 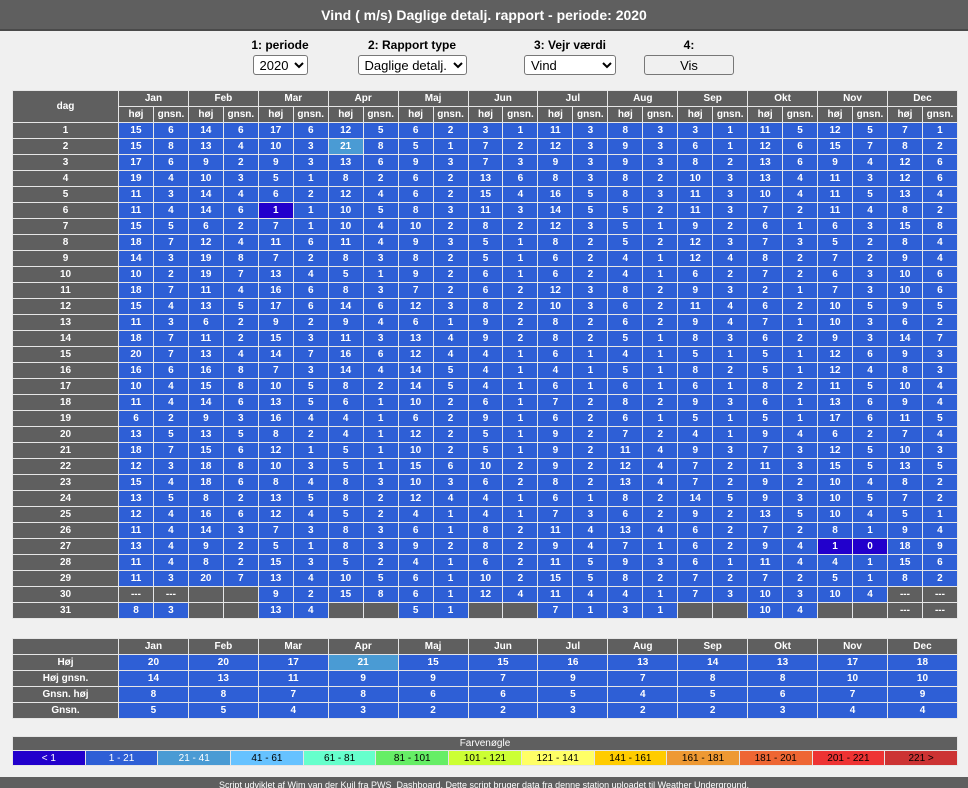 I want to click on summary-row: Gnsn. 5 5 4 3 2 2 3 2 2 3 4 4, so click(x=485, y=710).